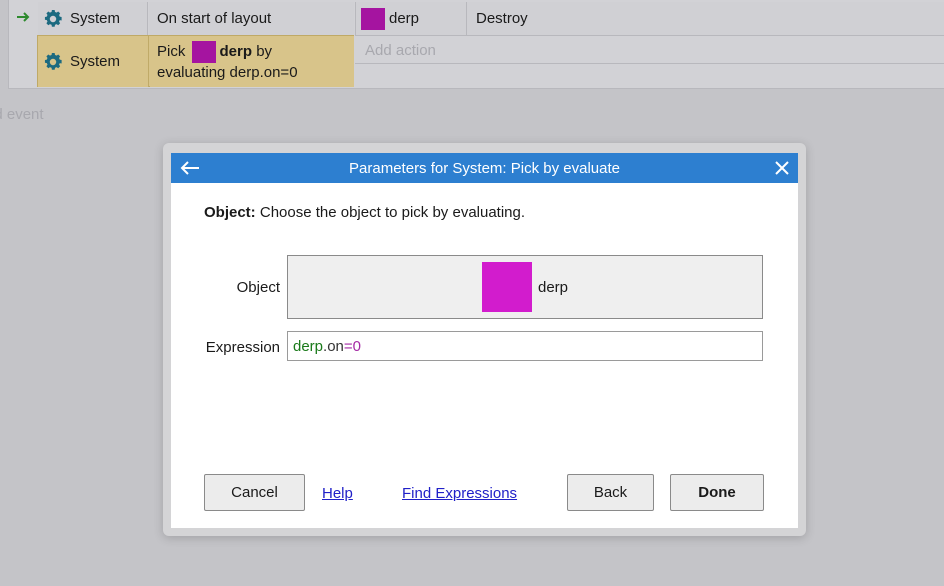  Describe the element at coordinates (258, 287) in the screenshot. I see `object-label: Object` at that location.